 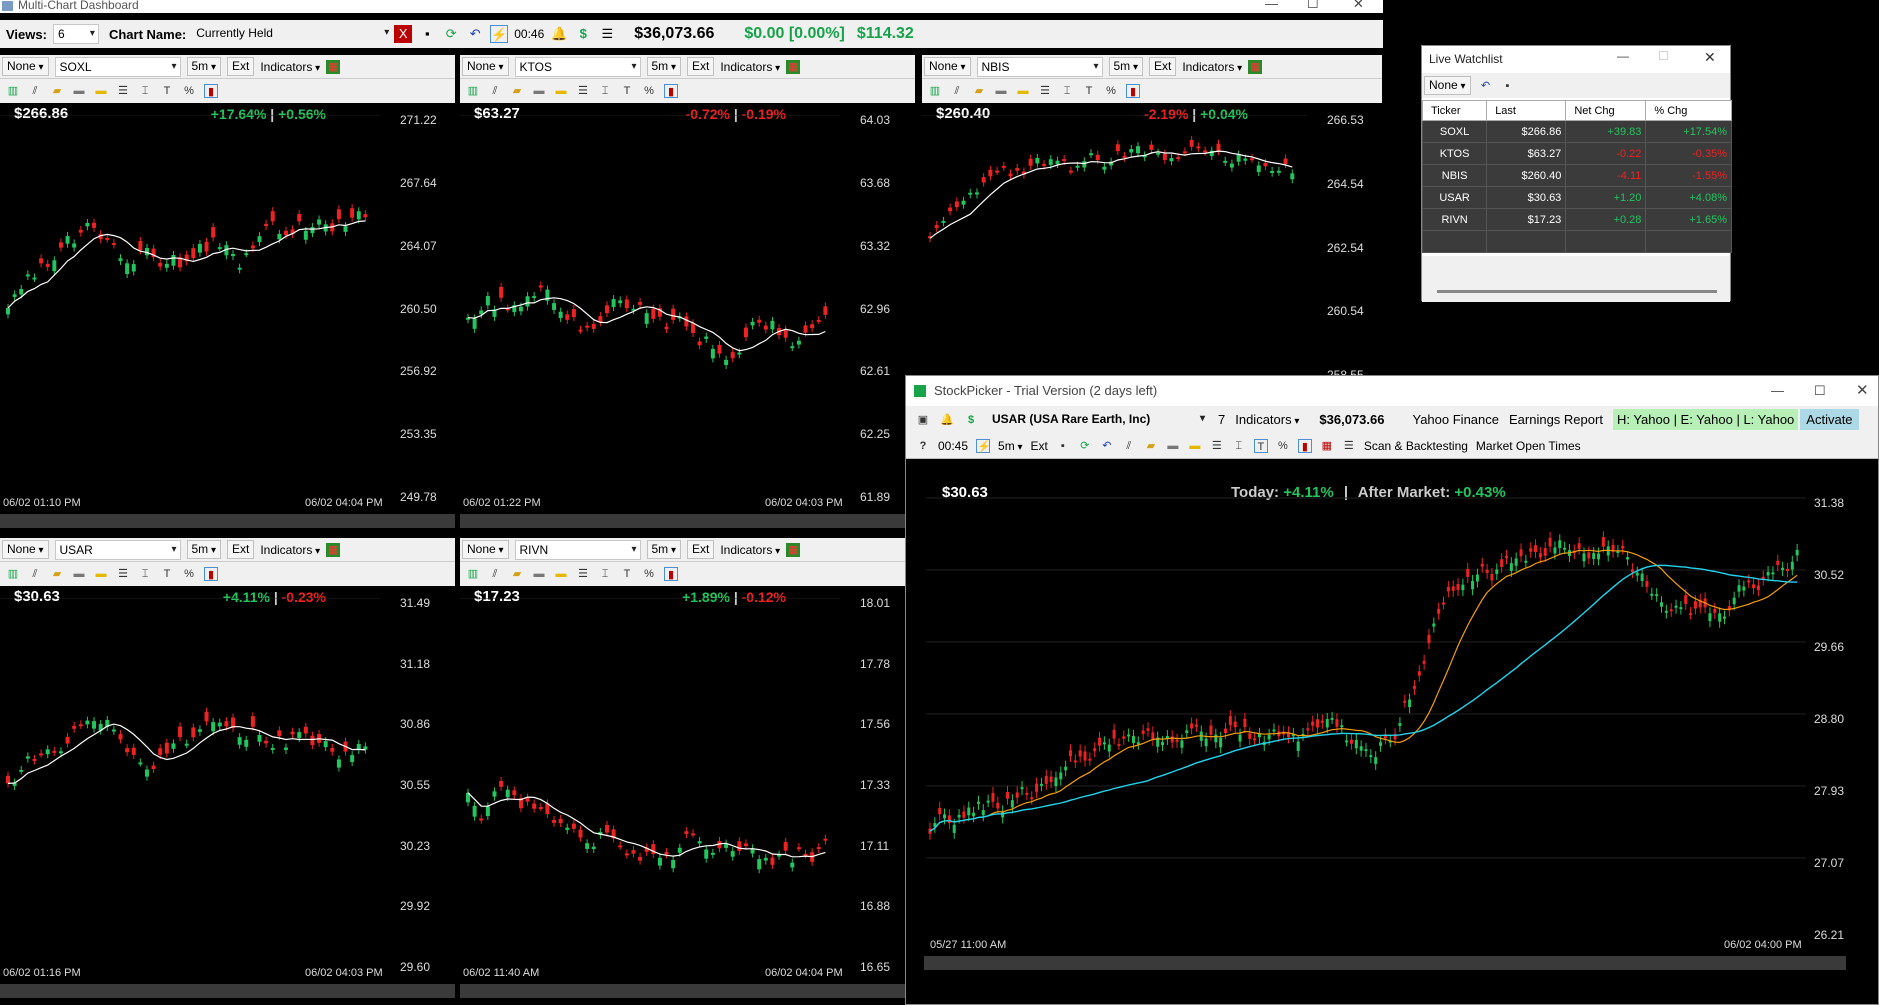 What do you see at coordinates (1576, 197) in the screenshot?
I see `watchlist-row: USAR $30.63 +1.20 +4.08%` at bounding box center [1576, 197].